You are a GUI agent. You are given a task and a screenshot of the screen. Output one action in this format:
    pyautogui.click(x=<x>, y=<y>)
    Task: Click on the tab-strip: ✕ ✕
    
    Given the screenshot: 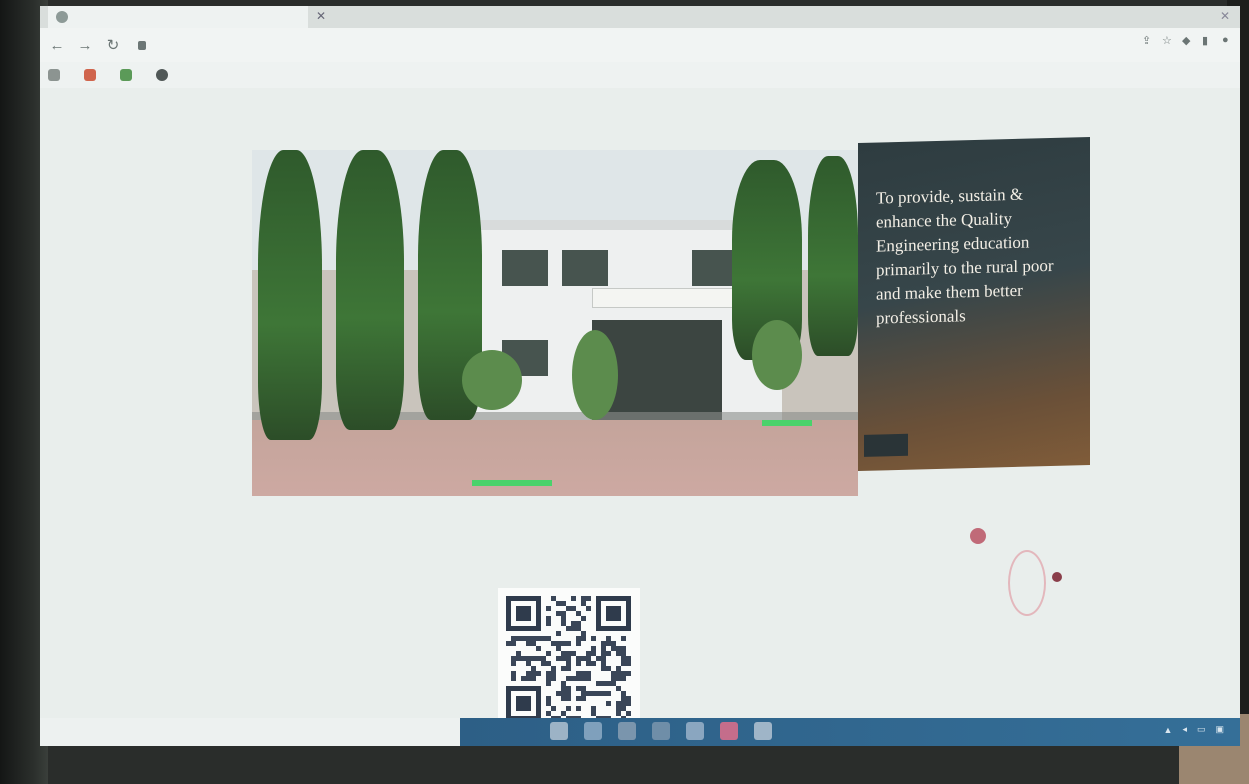 What is the action you would take?
    pyautogui.click(x=640, y=17)
    